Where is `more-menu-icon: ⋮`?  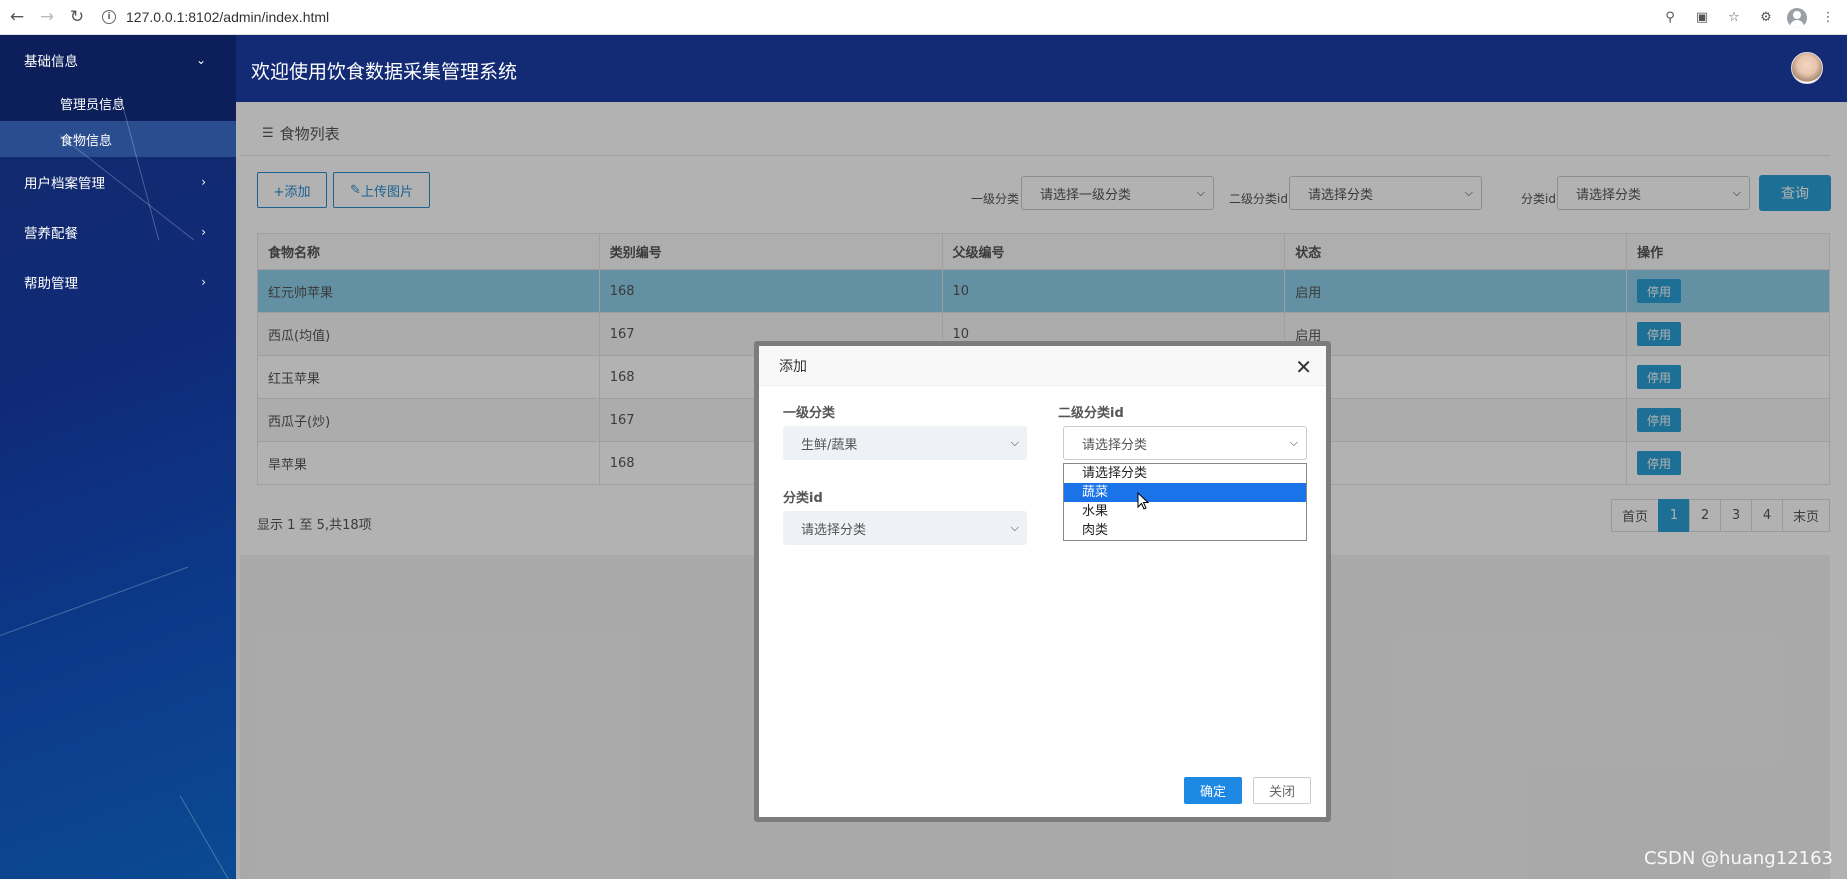
more-menu-icon: ⋮ is located at coordinates (1828, 18).